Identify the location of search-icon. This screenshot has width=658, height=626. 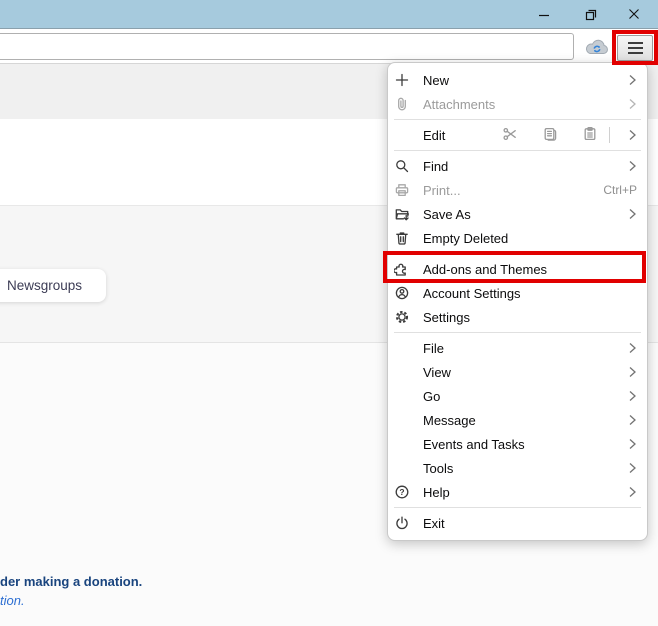
(402, 166).